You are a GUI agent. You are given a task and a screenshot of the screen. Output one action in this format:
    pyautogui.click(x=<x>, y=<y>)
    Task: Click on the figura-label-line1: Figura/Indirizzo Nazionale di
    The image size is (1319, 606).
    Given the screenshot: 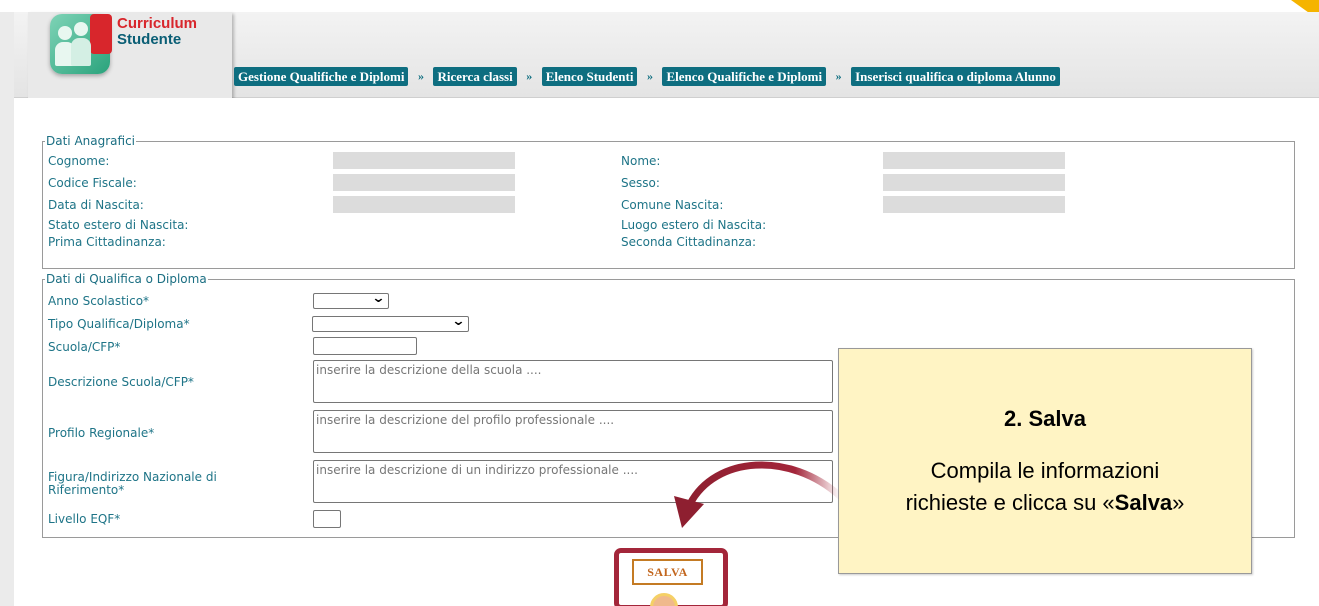 What is the action you would take?
    pyautogui.click(x=132, y=477)
    